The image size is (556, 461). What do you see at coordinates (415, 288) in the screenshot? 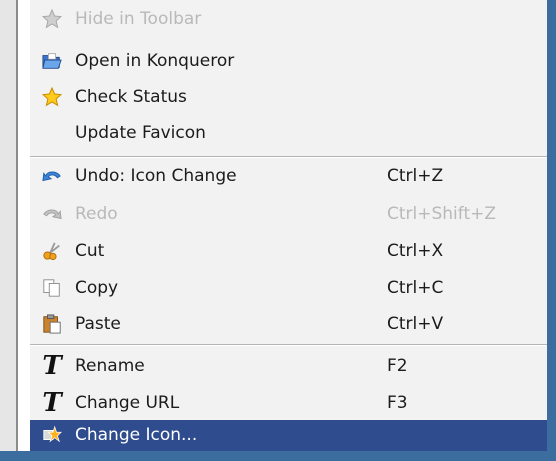
I see `menu-item-shortcut: Ctrl+C` at bounding box center [415, 288].